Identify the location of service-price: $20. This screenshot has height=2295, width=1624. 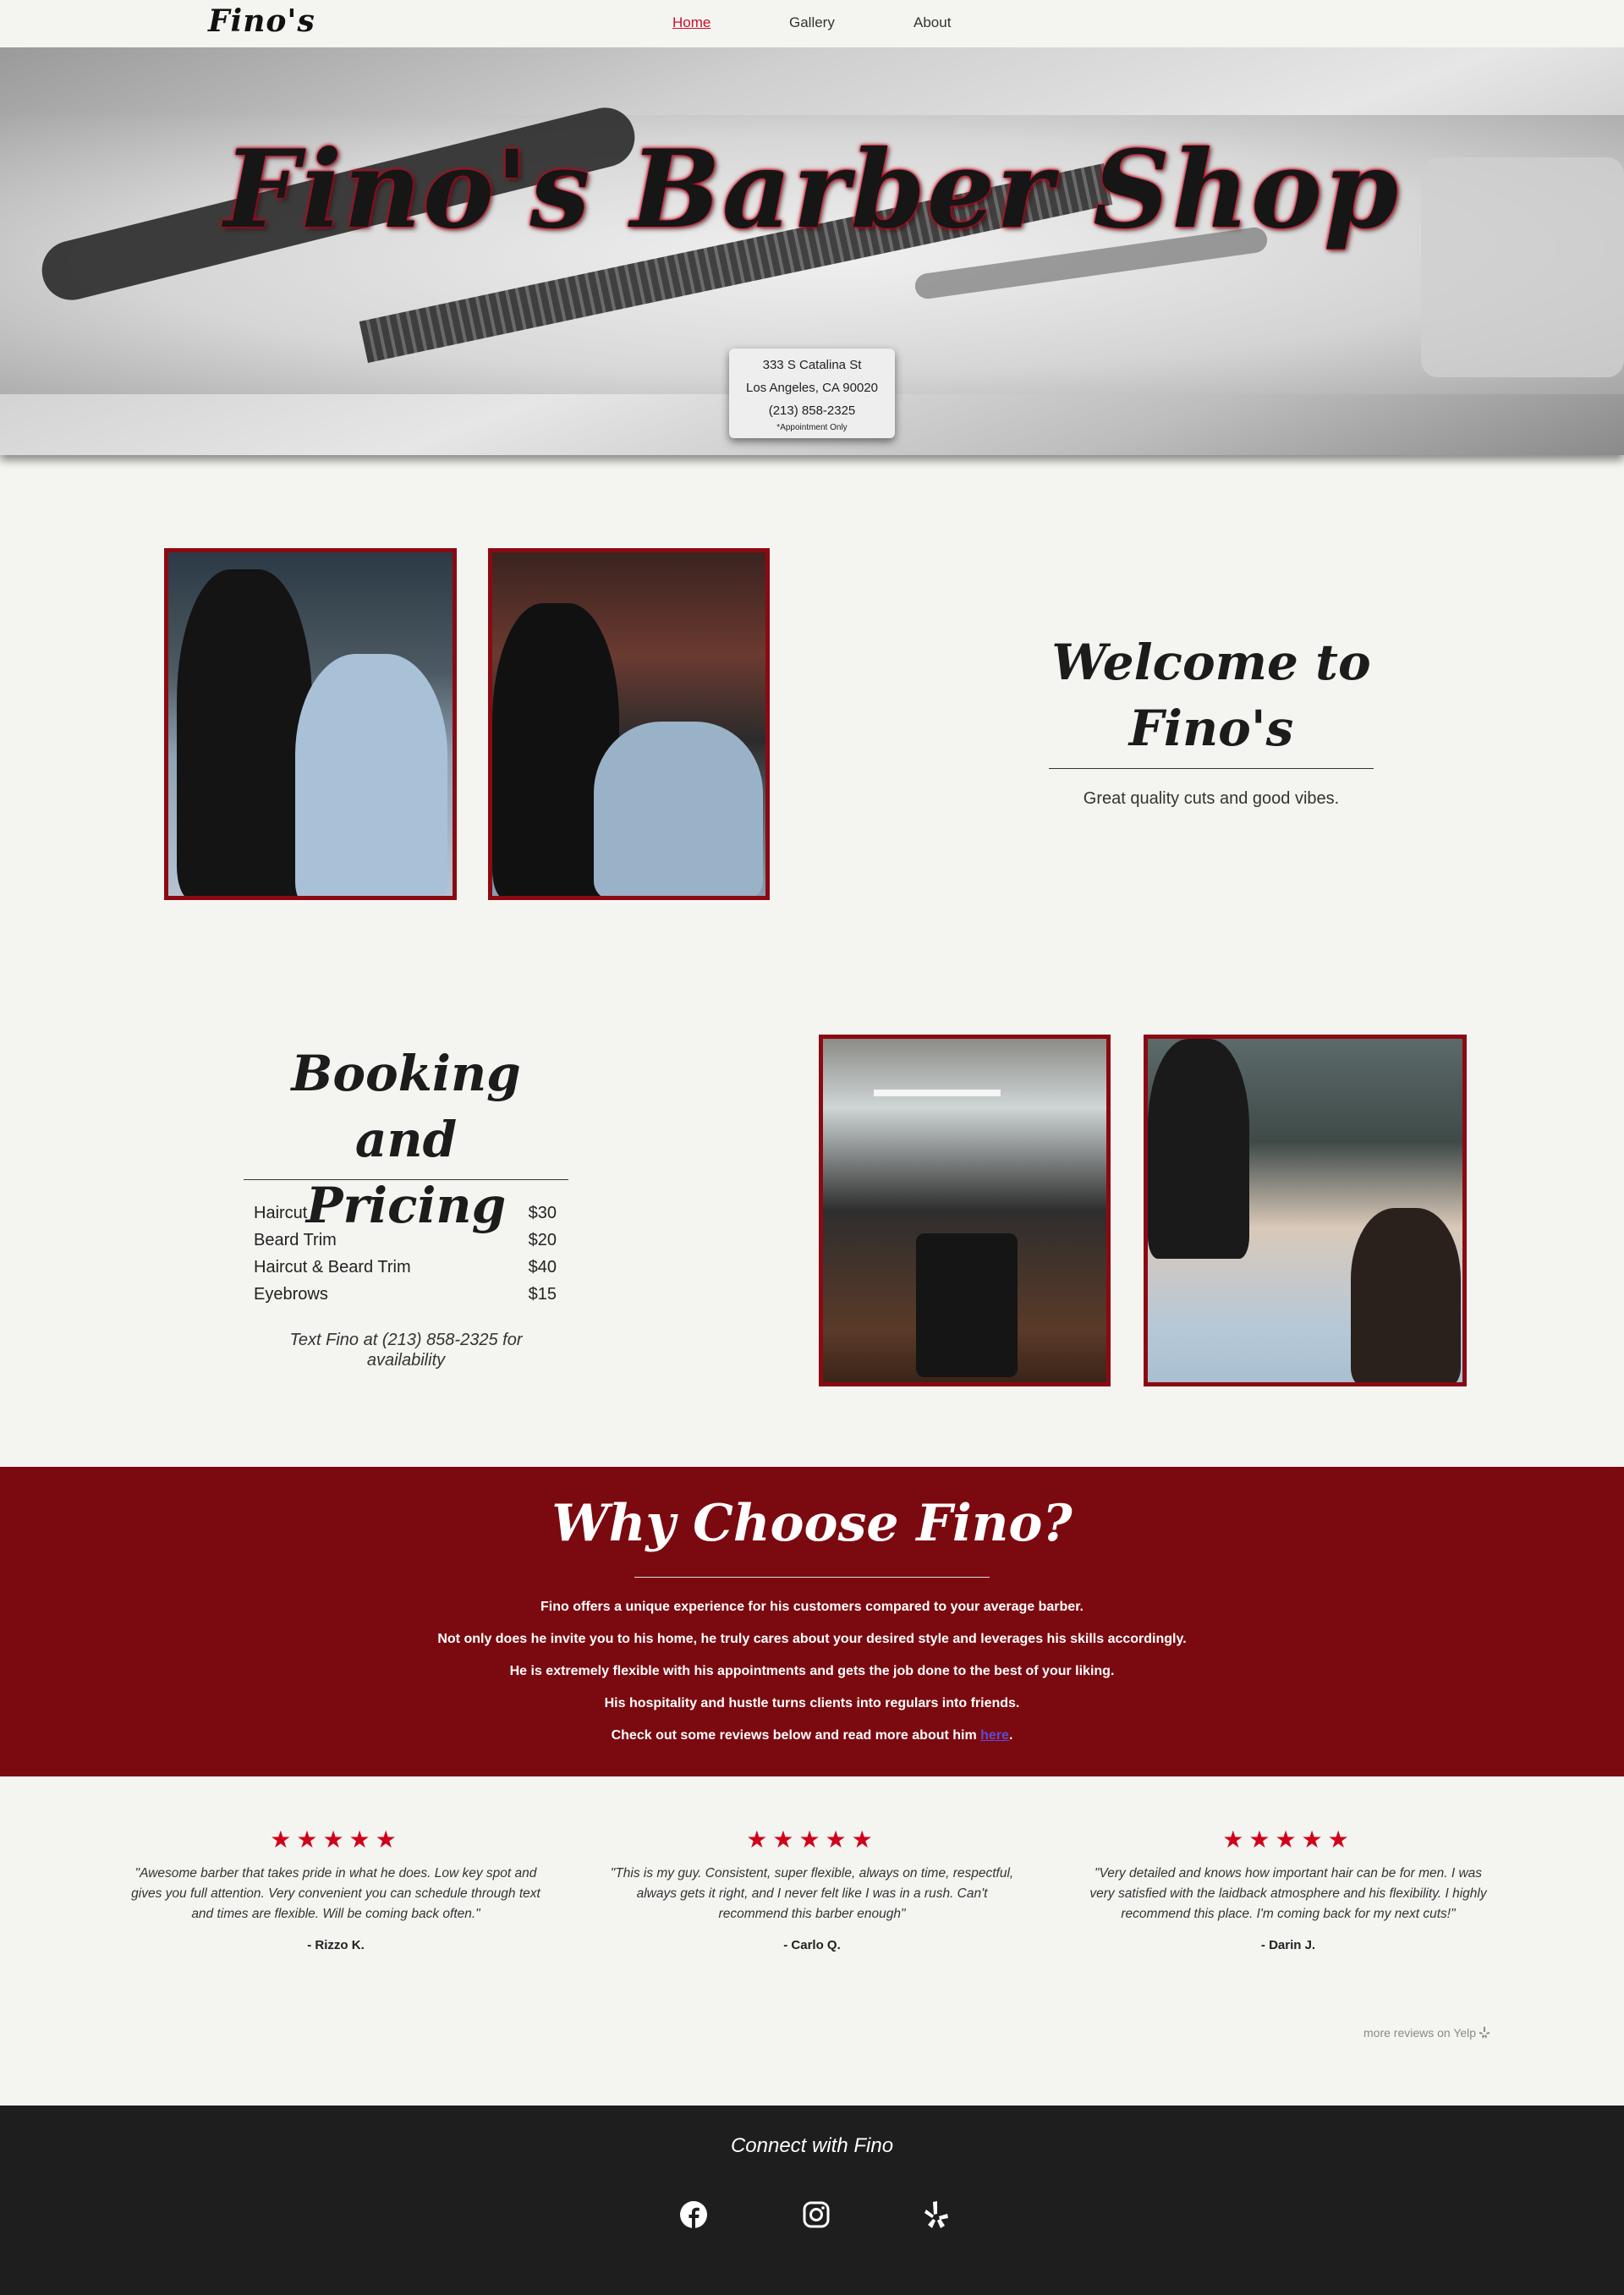
(543, 1240).